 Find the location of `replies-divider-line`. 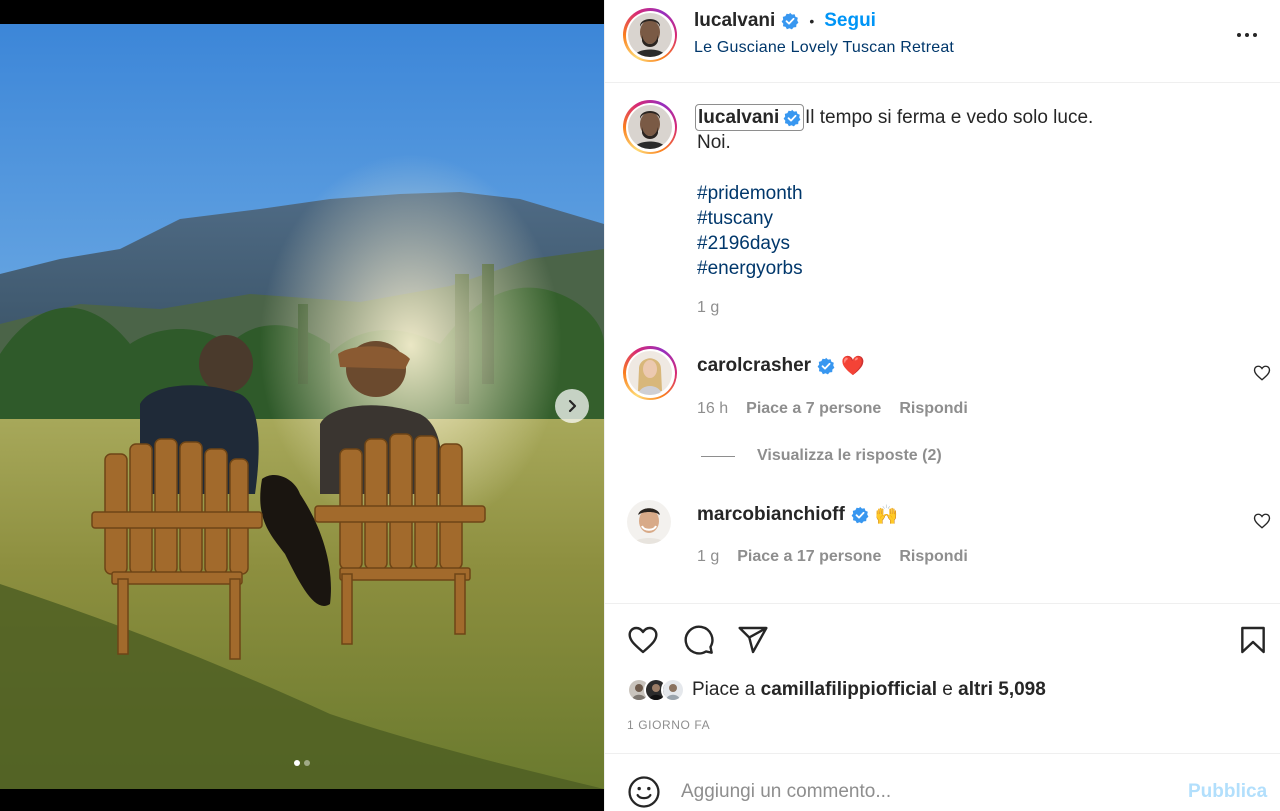

replies-divider-line is located at coordinates (718, 456).